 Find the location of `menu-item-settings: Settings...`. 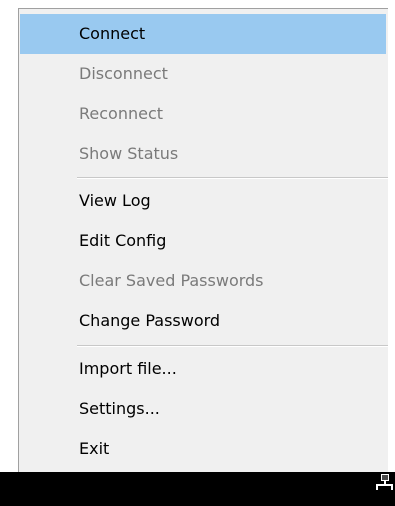

menu-item-settings: Settings... is located at coordinates (203, 409).